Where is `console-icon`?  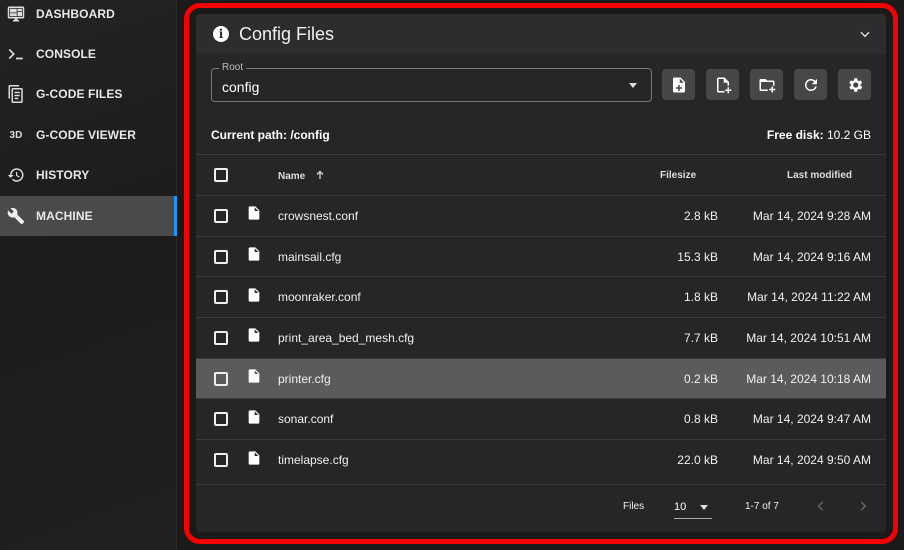
console-icon is located at coordinates (16, 54).